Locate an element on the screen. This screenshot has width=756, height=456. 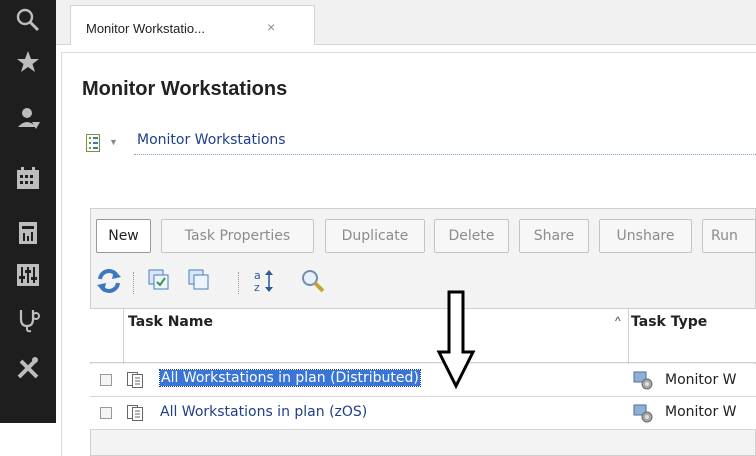
breadcrumb-divider is located at coordinates (445, 154).